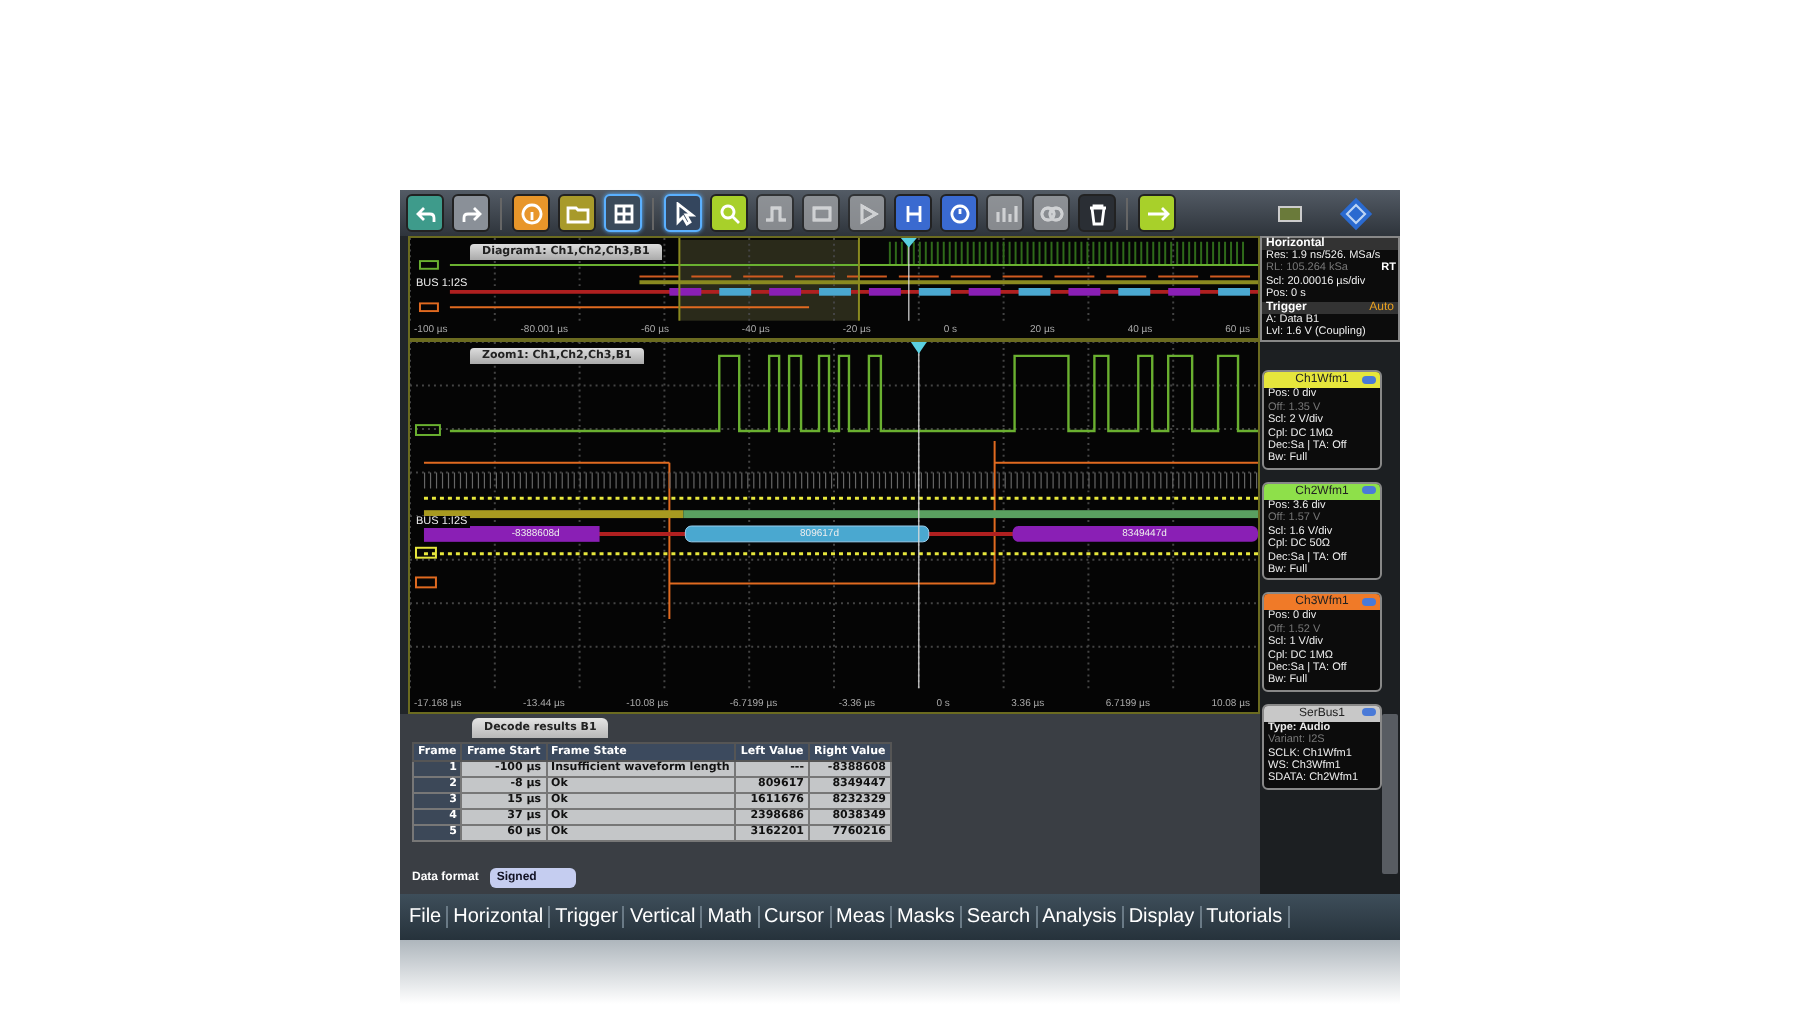 The height and width of the screenshot is (1012, 1800). I want to click on menu-item: Masks, so click(926, 917).